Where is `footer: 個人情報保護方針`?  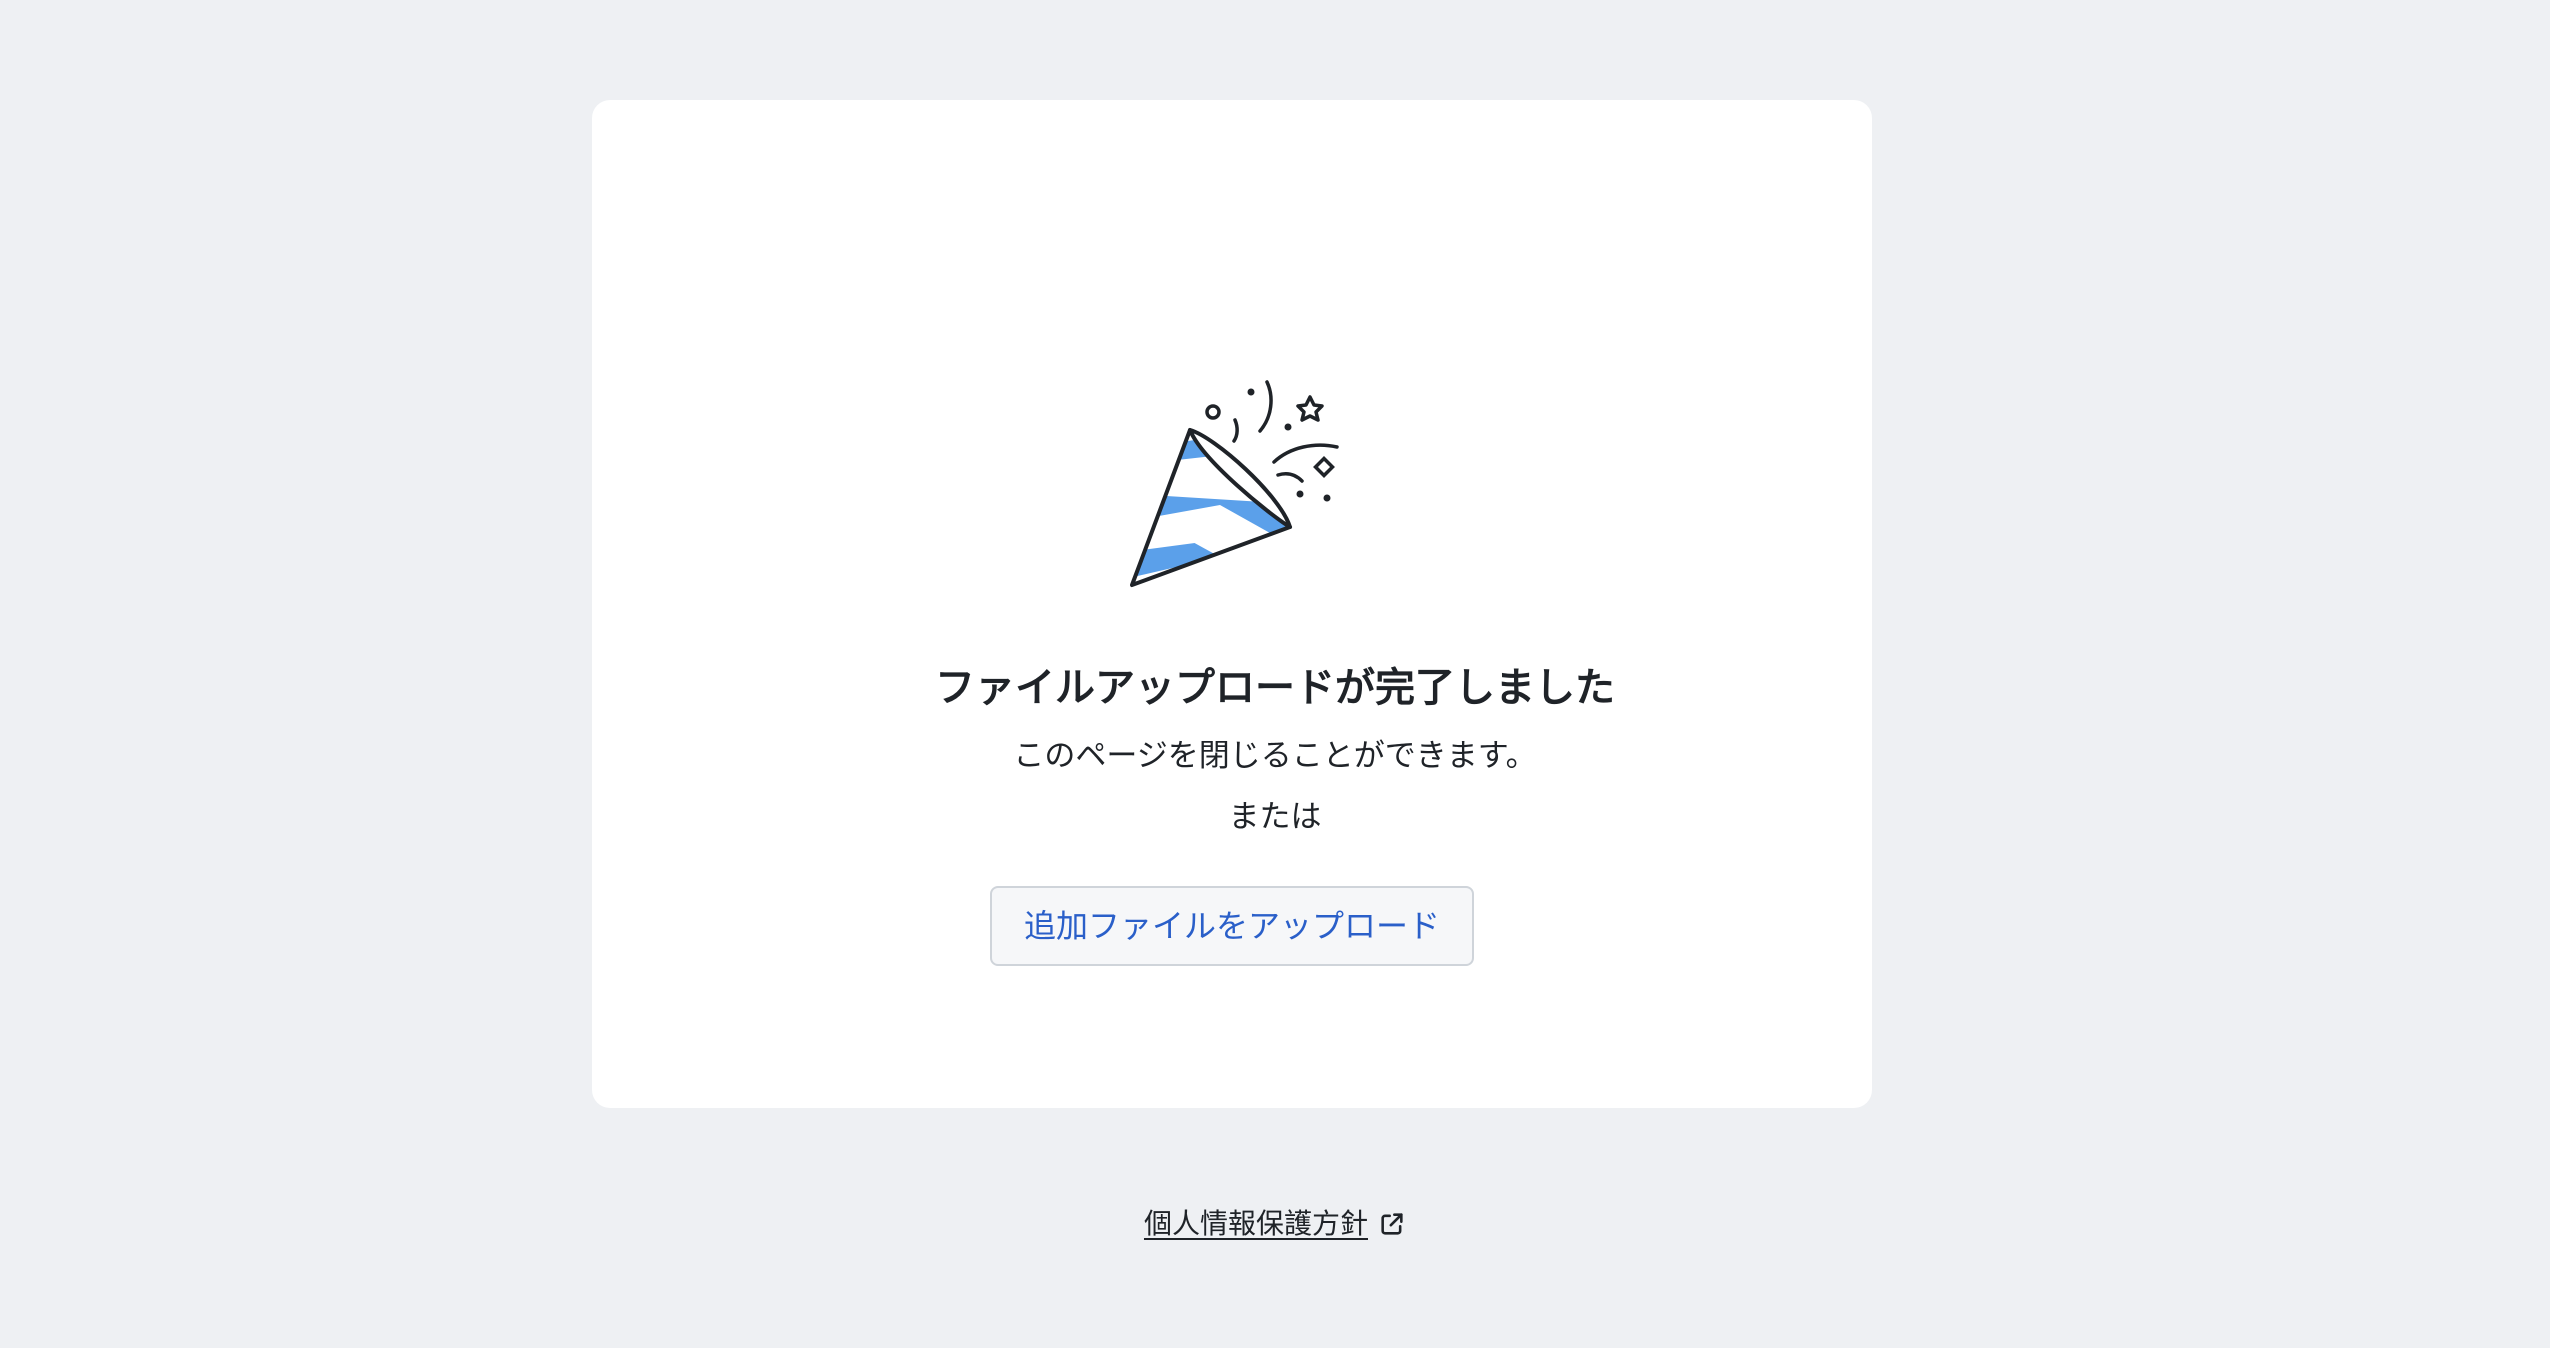
footer: 個人情報保護方針 is located at coordinates (1275, 1224).